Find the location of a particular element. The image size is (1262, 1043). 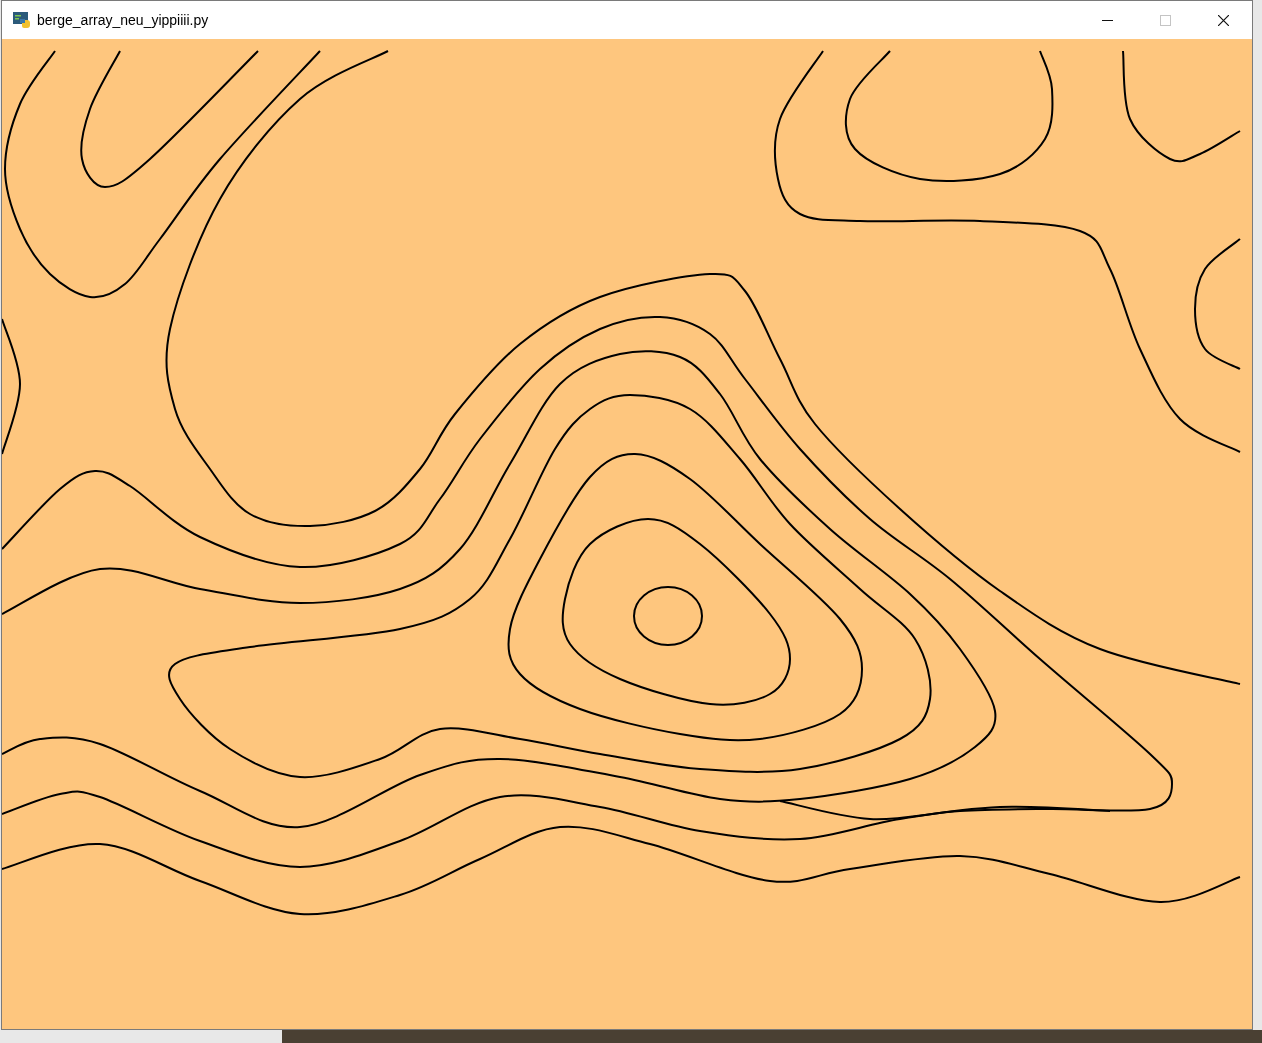

window-title: berge_array_neu_yippiiii.py is located at coordinates (123, 20).